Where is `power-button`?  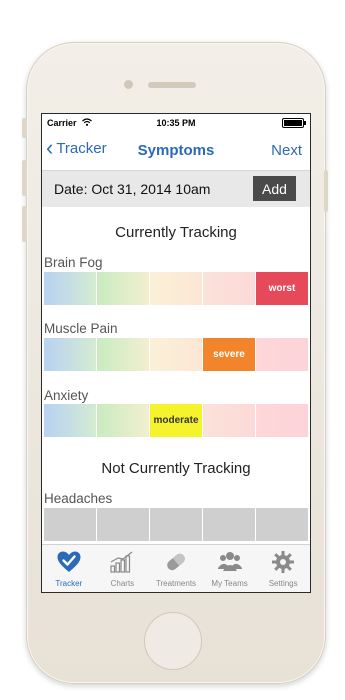 power-button is located at coordinates (326, 191).